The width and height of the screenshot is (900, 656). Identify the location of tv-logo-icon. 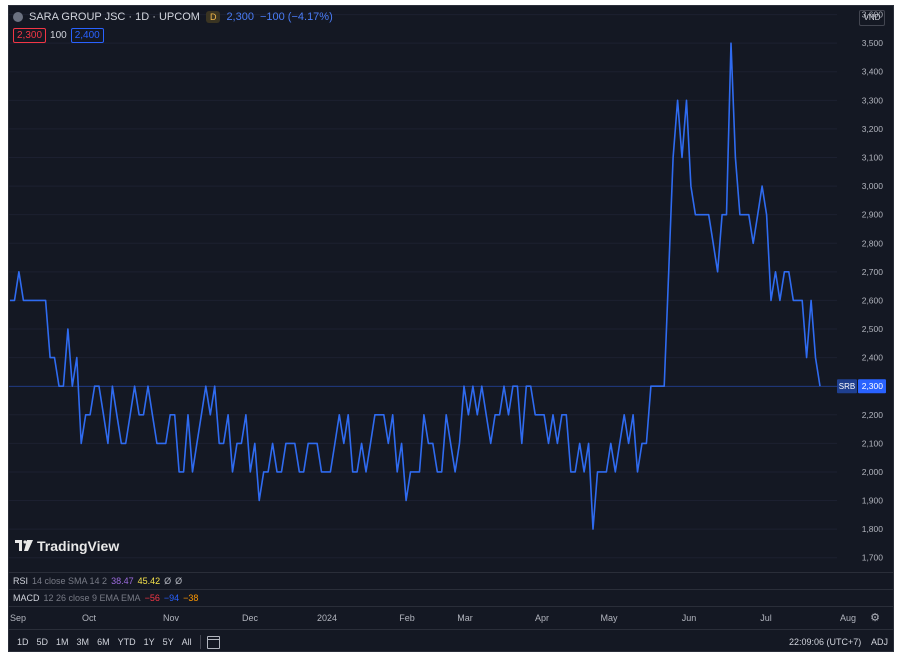
(24, 545).